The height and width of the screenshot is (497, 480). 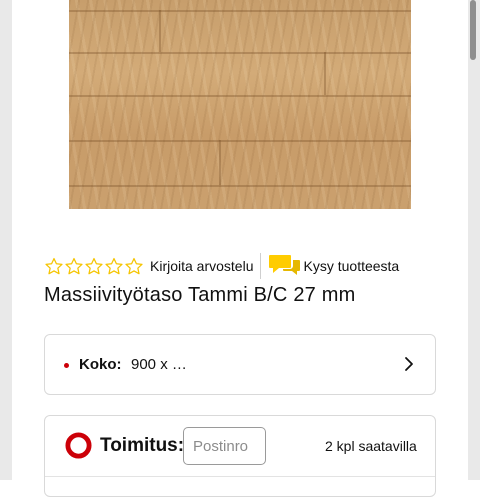 What do you see at coordinates (260, 266) in the screenshot?
I see `rating-divider` at bounding box center [260, 266].